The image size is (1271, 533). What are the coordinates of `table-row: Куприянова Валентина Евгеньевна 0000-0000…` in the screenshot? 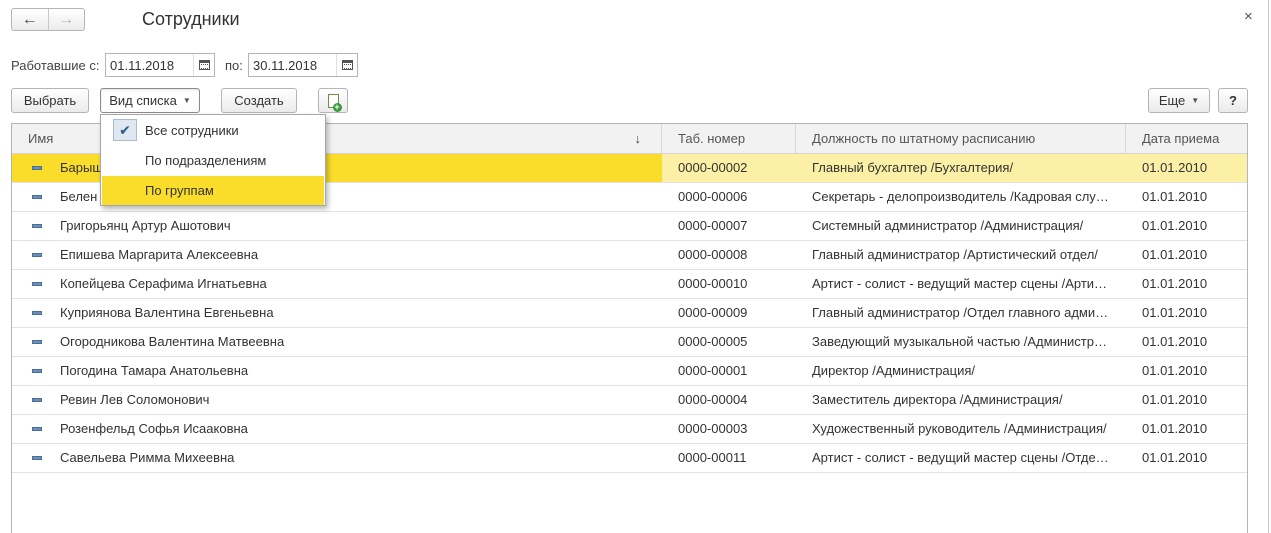 It's located at (629, 313).